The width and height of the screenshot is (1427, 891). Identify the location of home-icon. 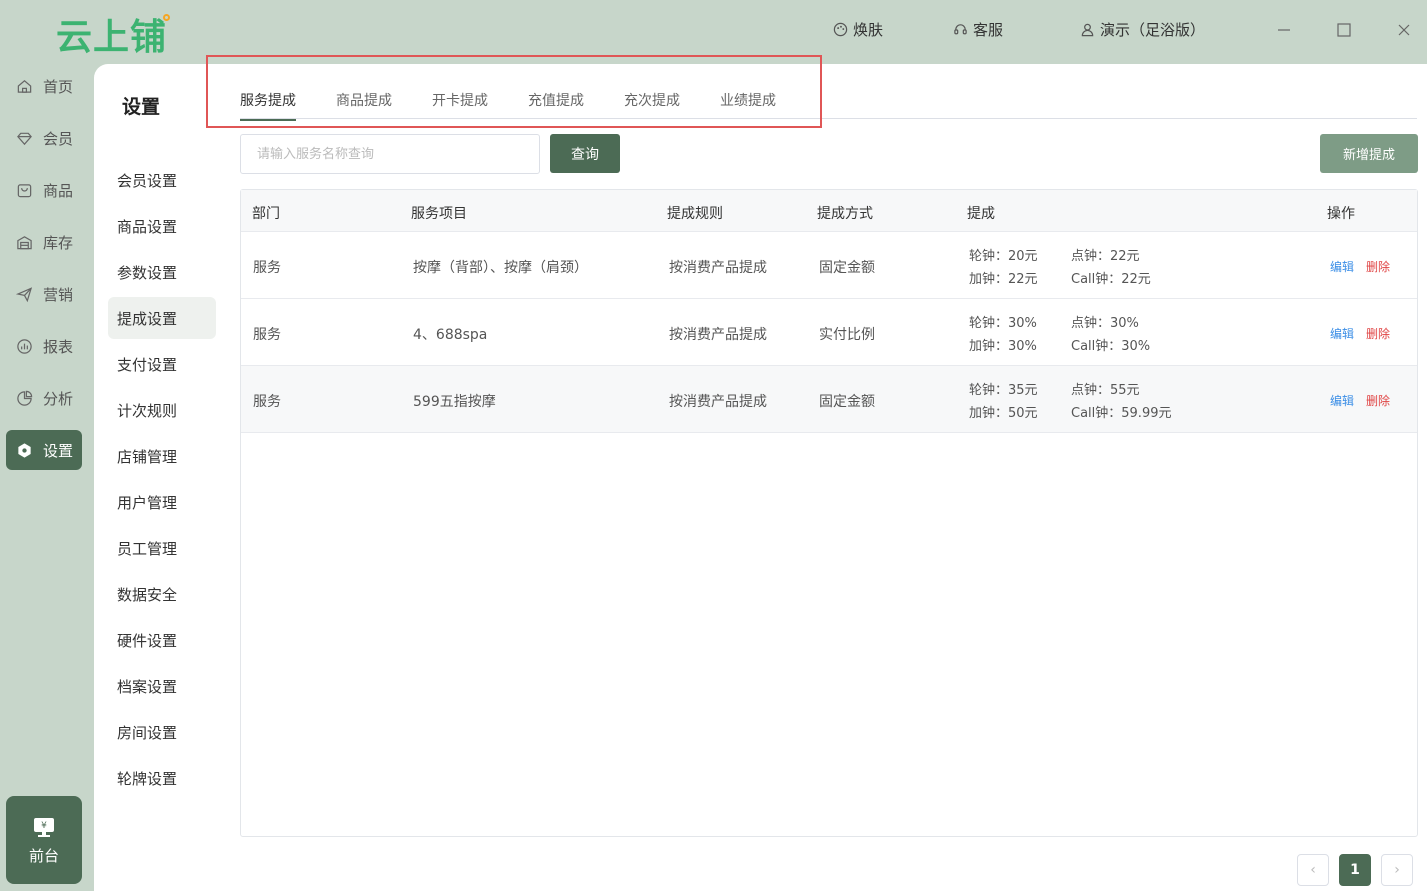
(24, 86).